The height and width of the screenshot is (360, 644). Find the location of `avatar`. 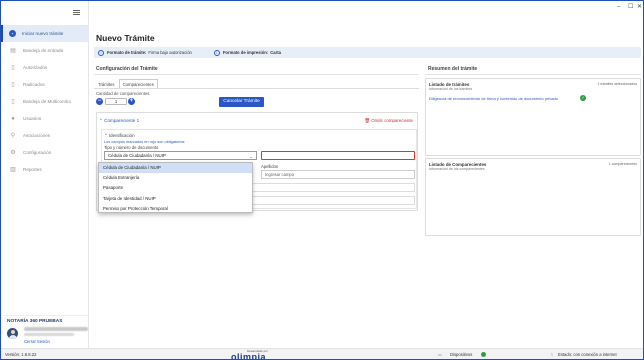

avatar is located at coordinates (12, 333).